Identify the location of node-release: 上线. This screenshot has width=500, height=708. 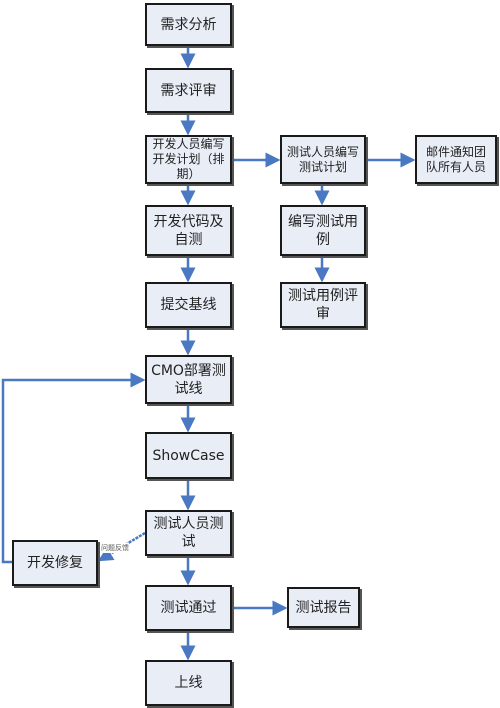
(188, 683).